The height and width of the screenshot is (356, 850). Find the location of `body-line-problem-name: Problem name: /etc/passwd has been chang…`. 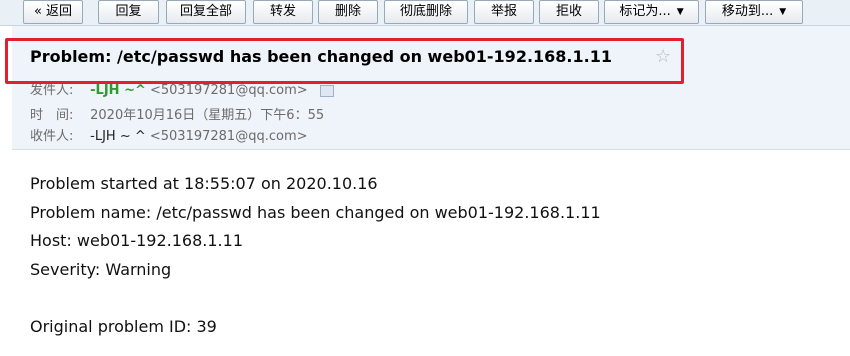

body-line-problem-name: Problem name: /etc/passwd has been chang… is located at coordinates (315, 212).